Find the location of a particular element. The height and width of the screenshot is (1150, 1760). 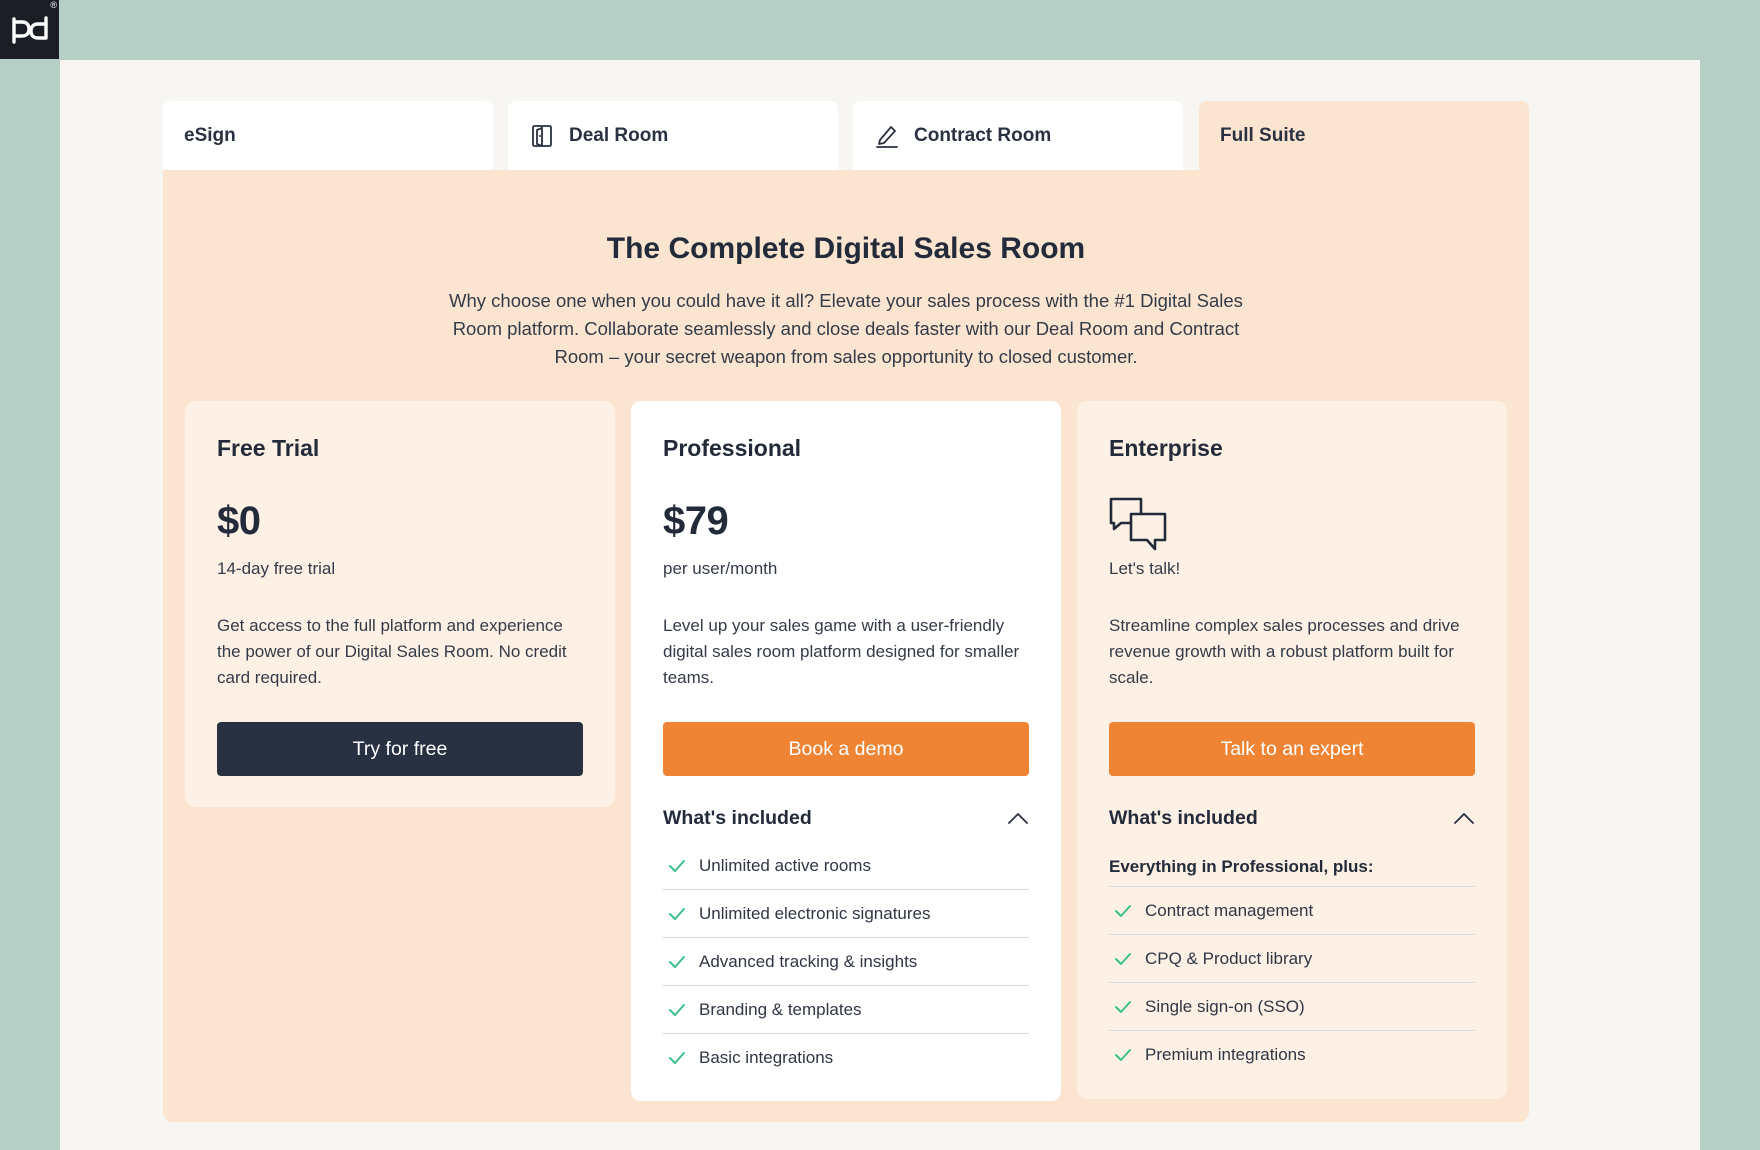

plan-price-note: 14-day free trial is located at coordinates (276, 568).